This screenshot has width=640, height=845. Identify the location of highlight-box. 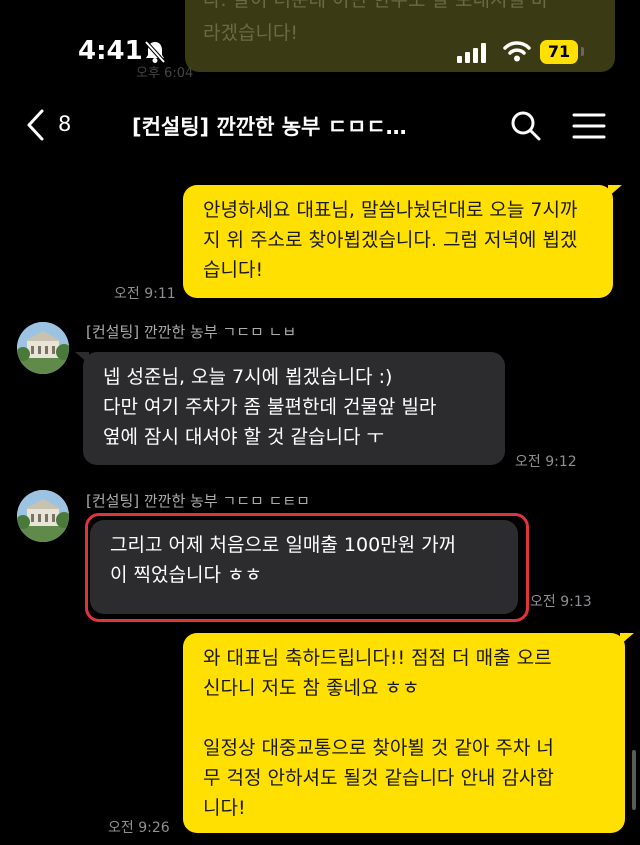
(307, 567).